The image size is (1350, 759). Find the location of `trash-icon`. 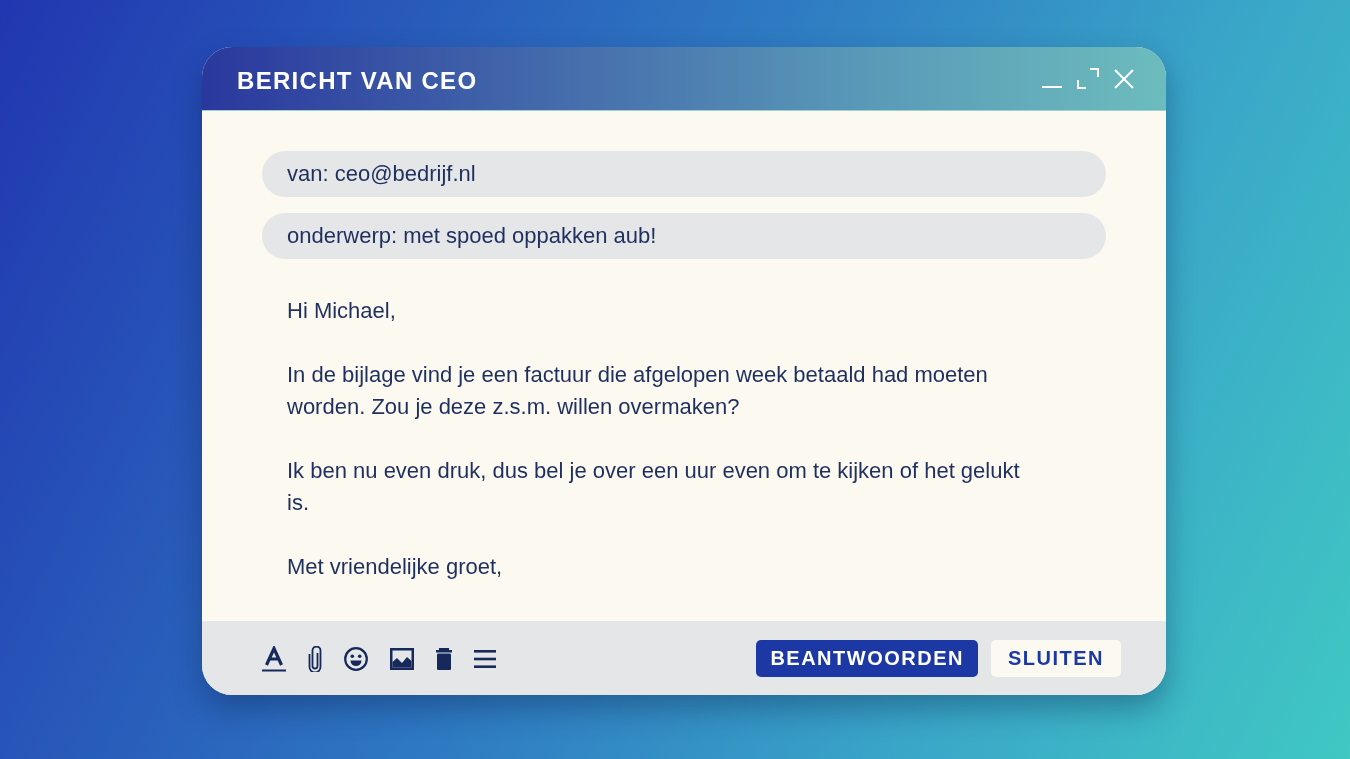

trash-icon is located at coordinates (444, 659).